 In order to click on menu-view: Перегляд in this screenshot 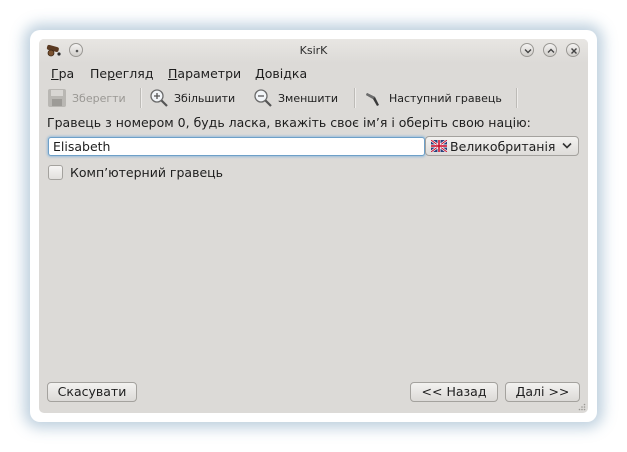, I will do `click(121, 73)`.